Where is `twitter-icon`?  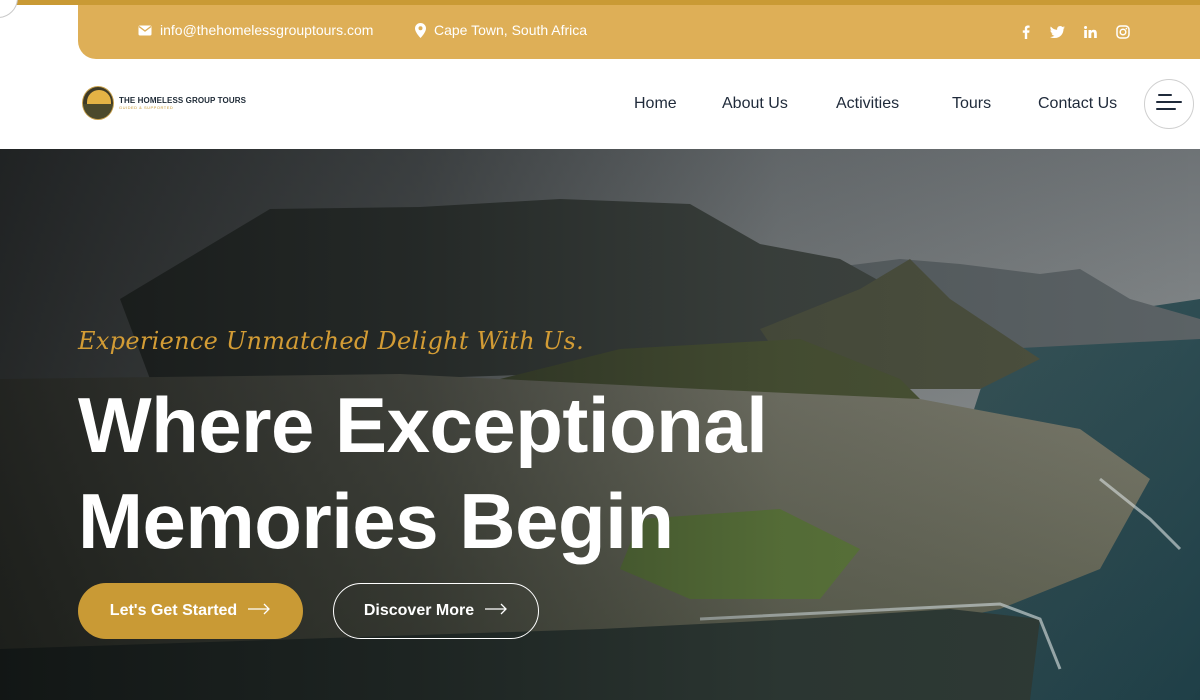 twitter-icon is located at coordinates (1057, 32).